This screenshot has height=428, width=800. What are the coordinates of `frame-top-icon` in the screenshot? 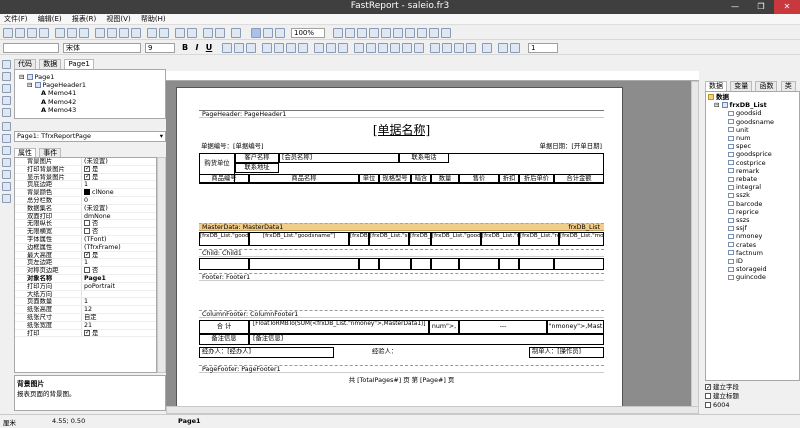 It's located at (359, 48).